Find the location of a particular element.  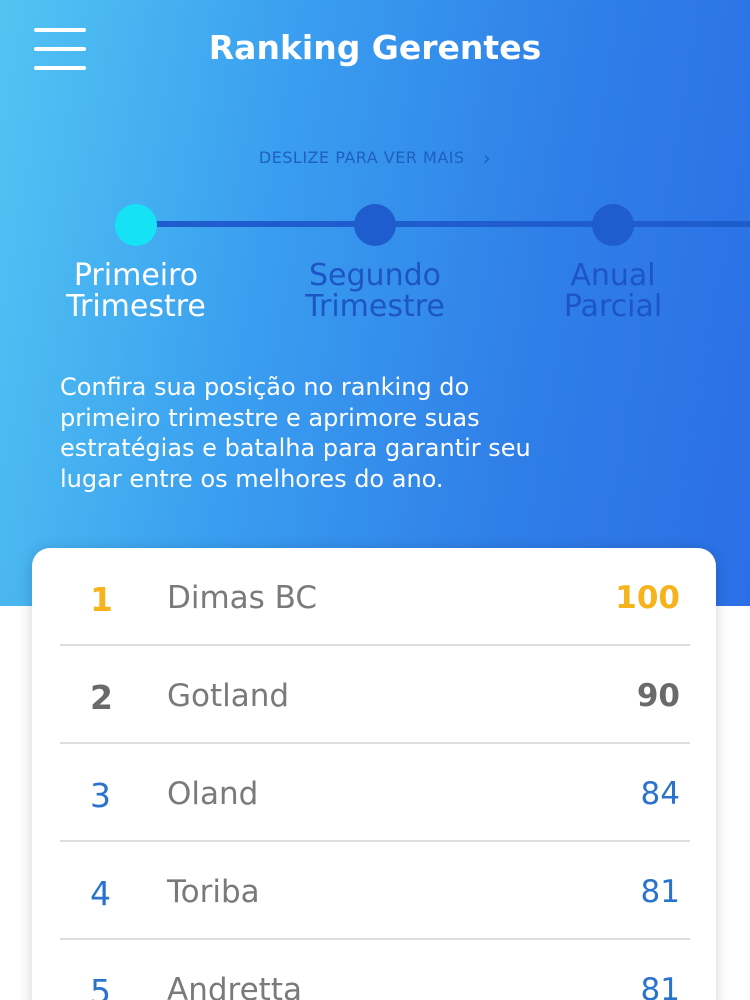

period-timeline is located at coordinates (443, 224).